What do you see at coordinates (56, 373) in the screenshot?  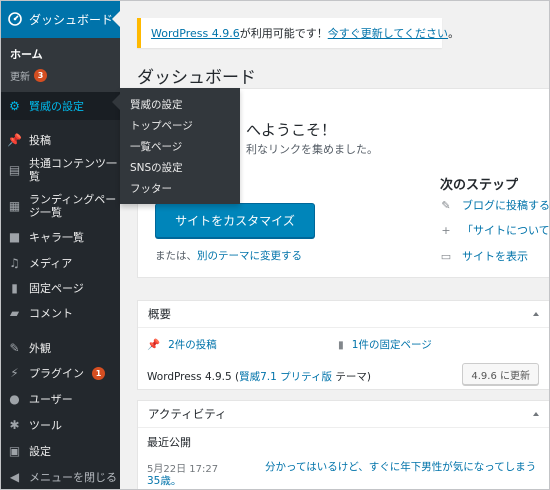 I see `sidebar-item-label: プラグイン` at bounding box center [56, 373].